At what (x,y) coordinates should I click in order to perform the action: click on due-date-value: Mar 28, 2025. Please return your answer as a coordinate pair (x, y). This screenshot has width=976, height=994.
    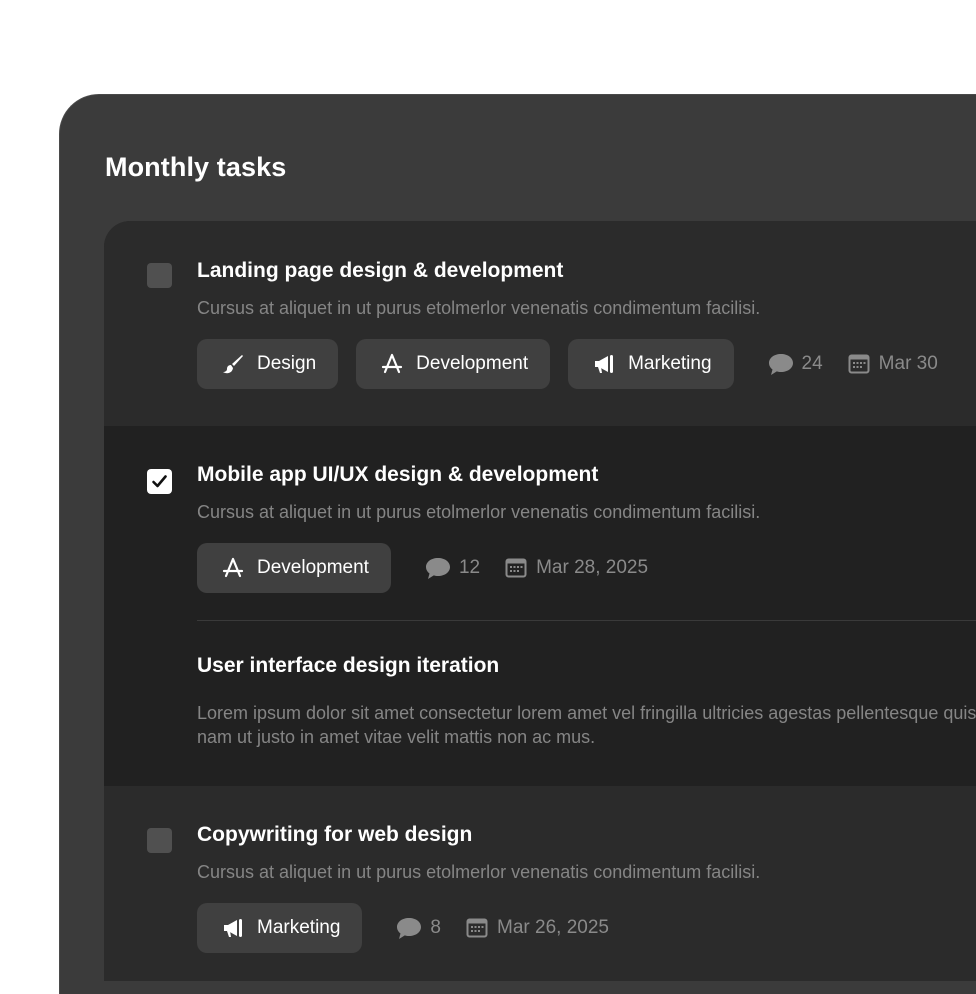
    Looking at the image, I should click on (592, 567).